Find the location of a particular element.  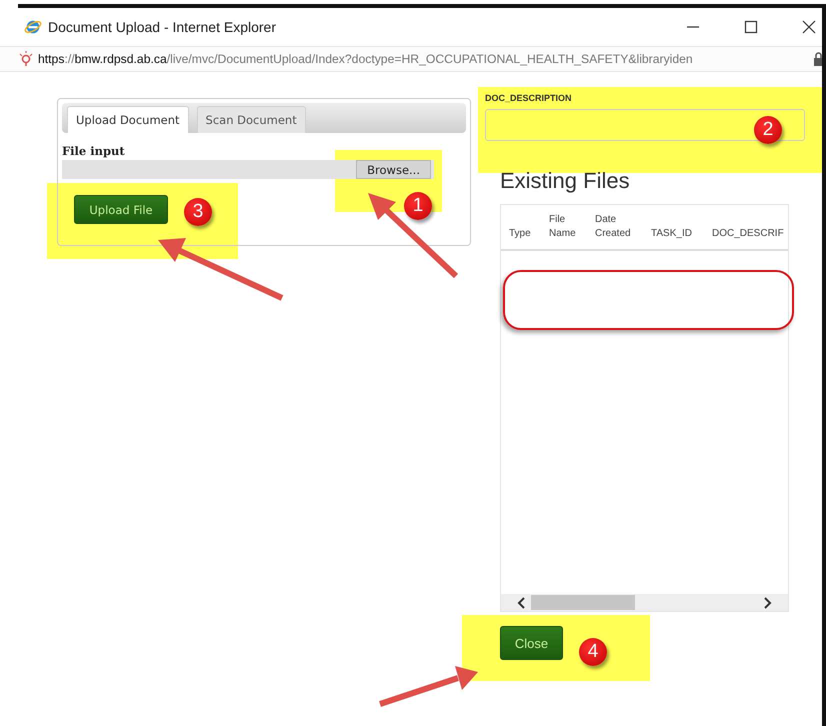

tab: Upload Document is located at coordinates (128, 119).